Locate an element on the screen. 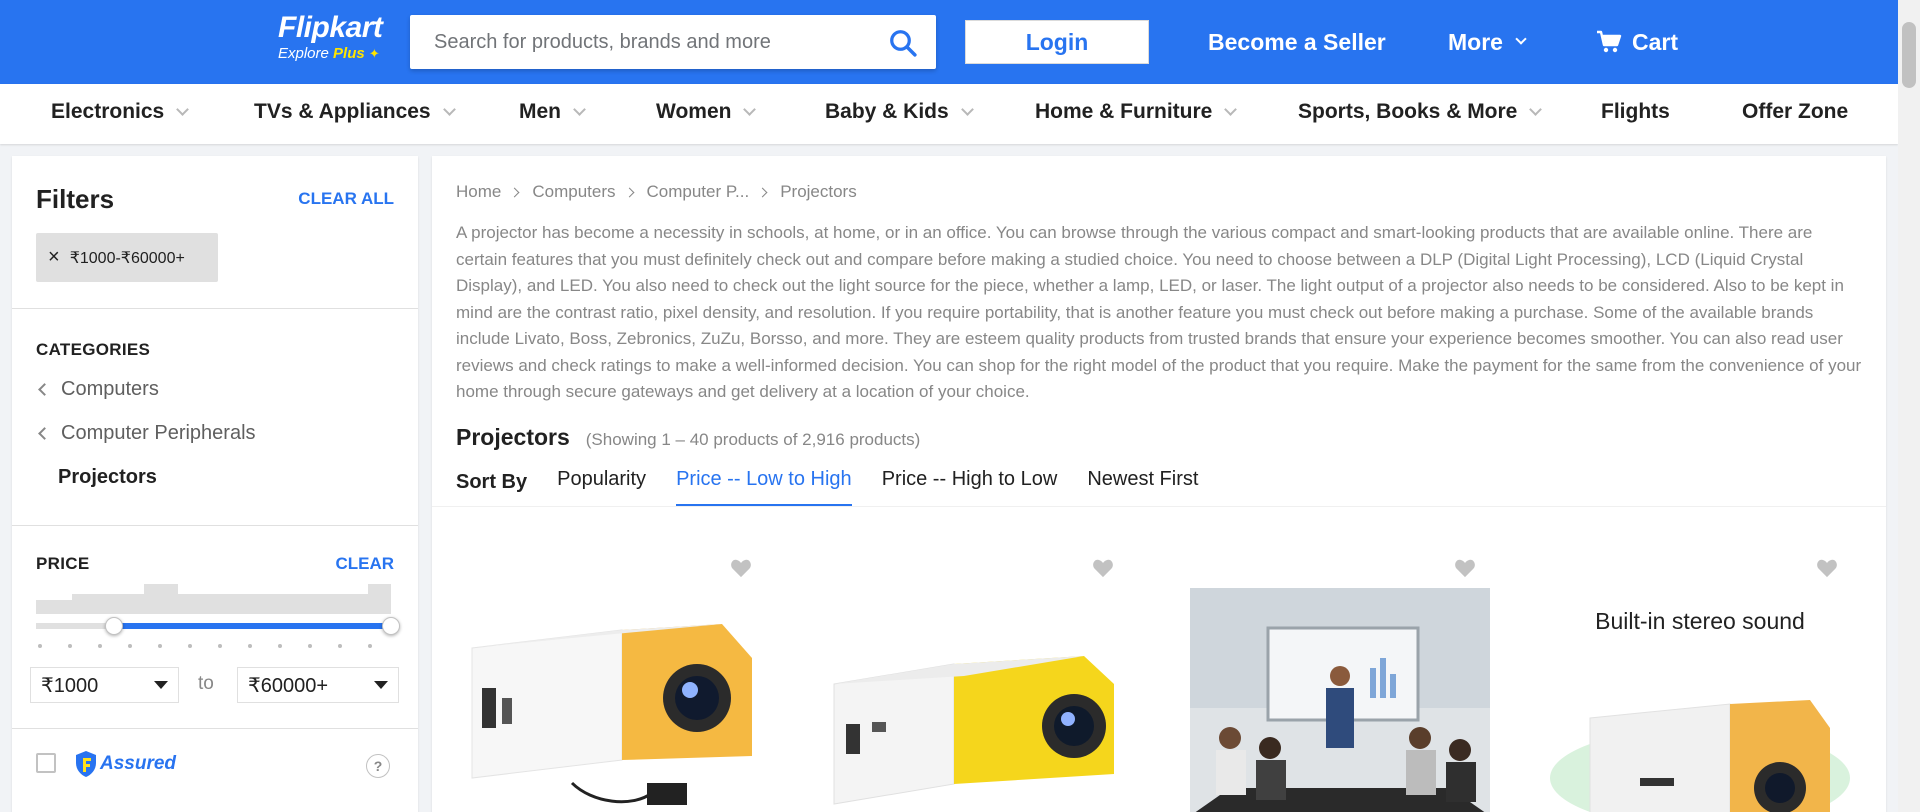 The width and height of the screenshot is (1920, 812). nav-item-men: Men is located at coordinates (552, 112).